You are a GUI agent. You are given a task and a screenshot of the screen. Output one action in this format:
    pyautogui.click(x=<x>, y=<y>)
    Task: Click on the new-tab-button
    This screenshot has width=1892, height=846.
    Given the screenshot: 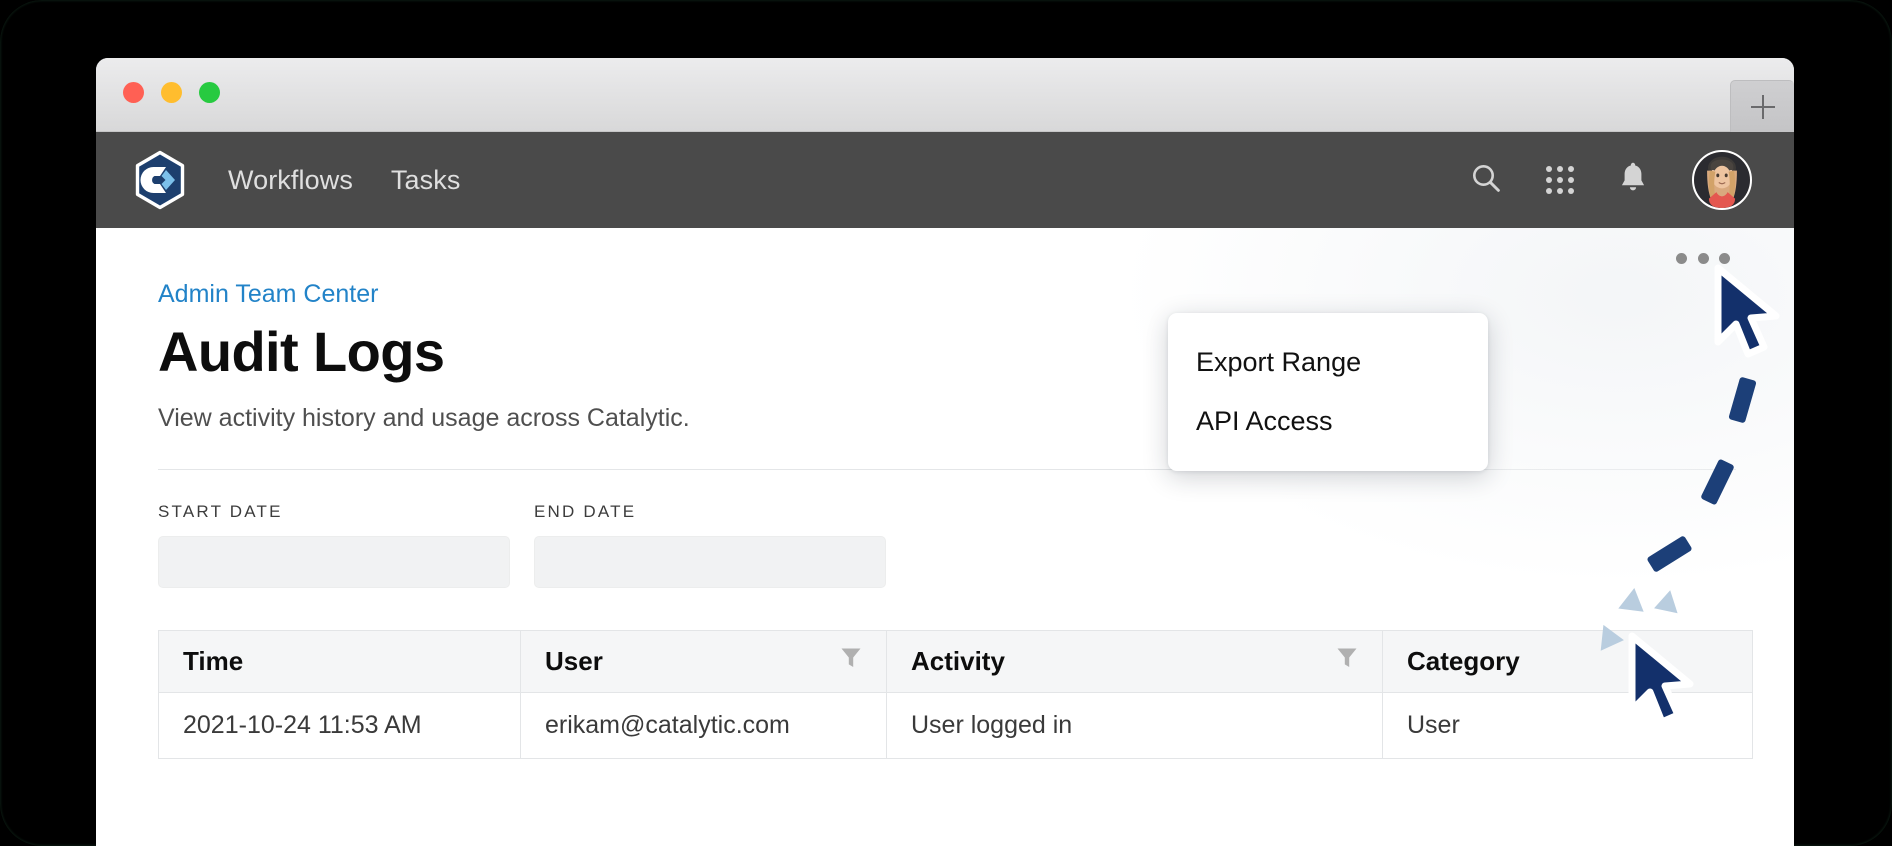 What is the action you would take?
    pyautogui.click(x=1762, y=106)
    